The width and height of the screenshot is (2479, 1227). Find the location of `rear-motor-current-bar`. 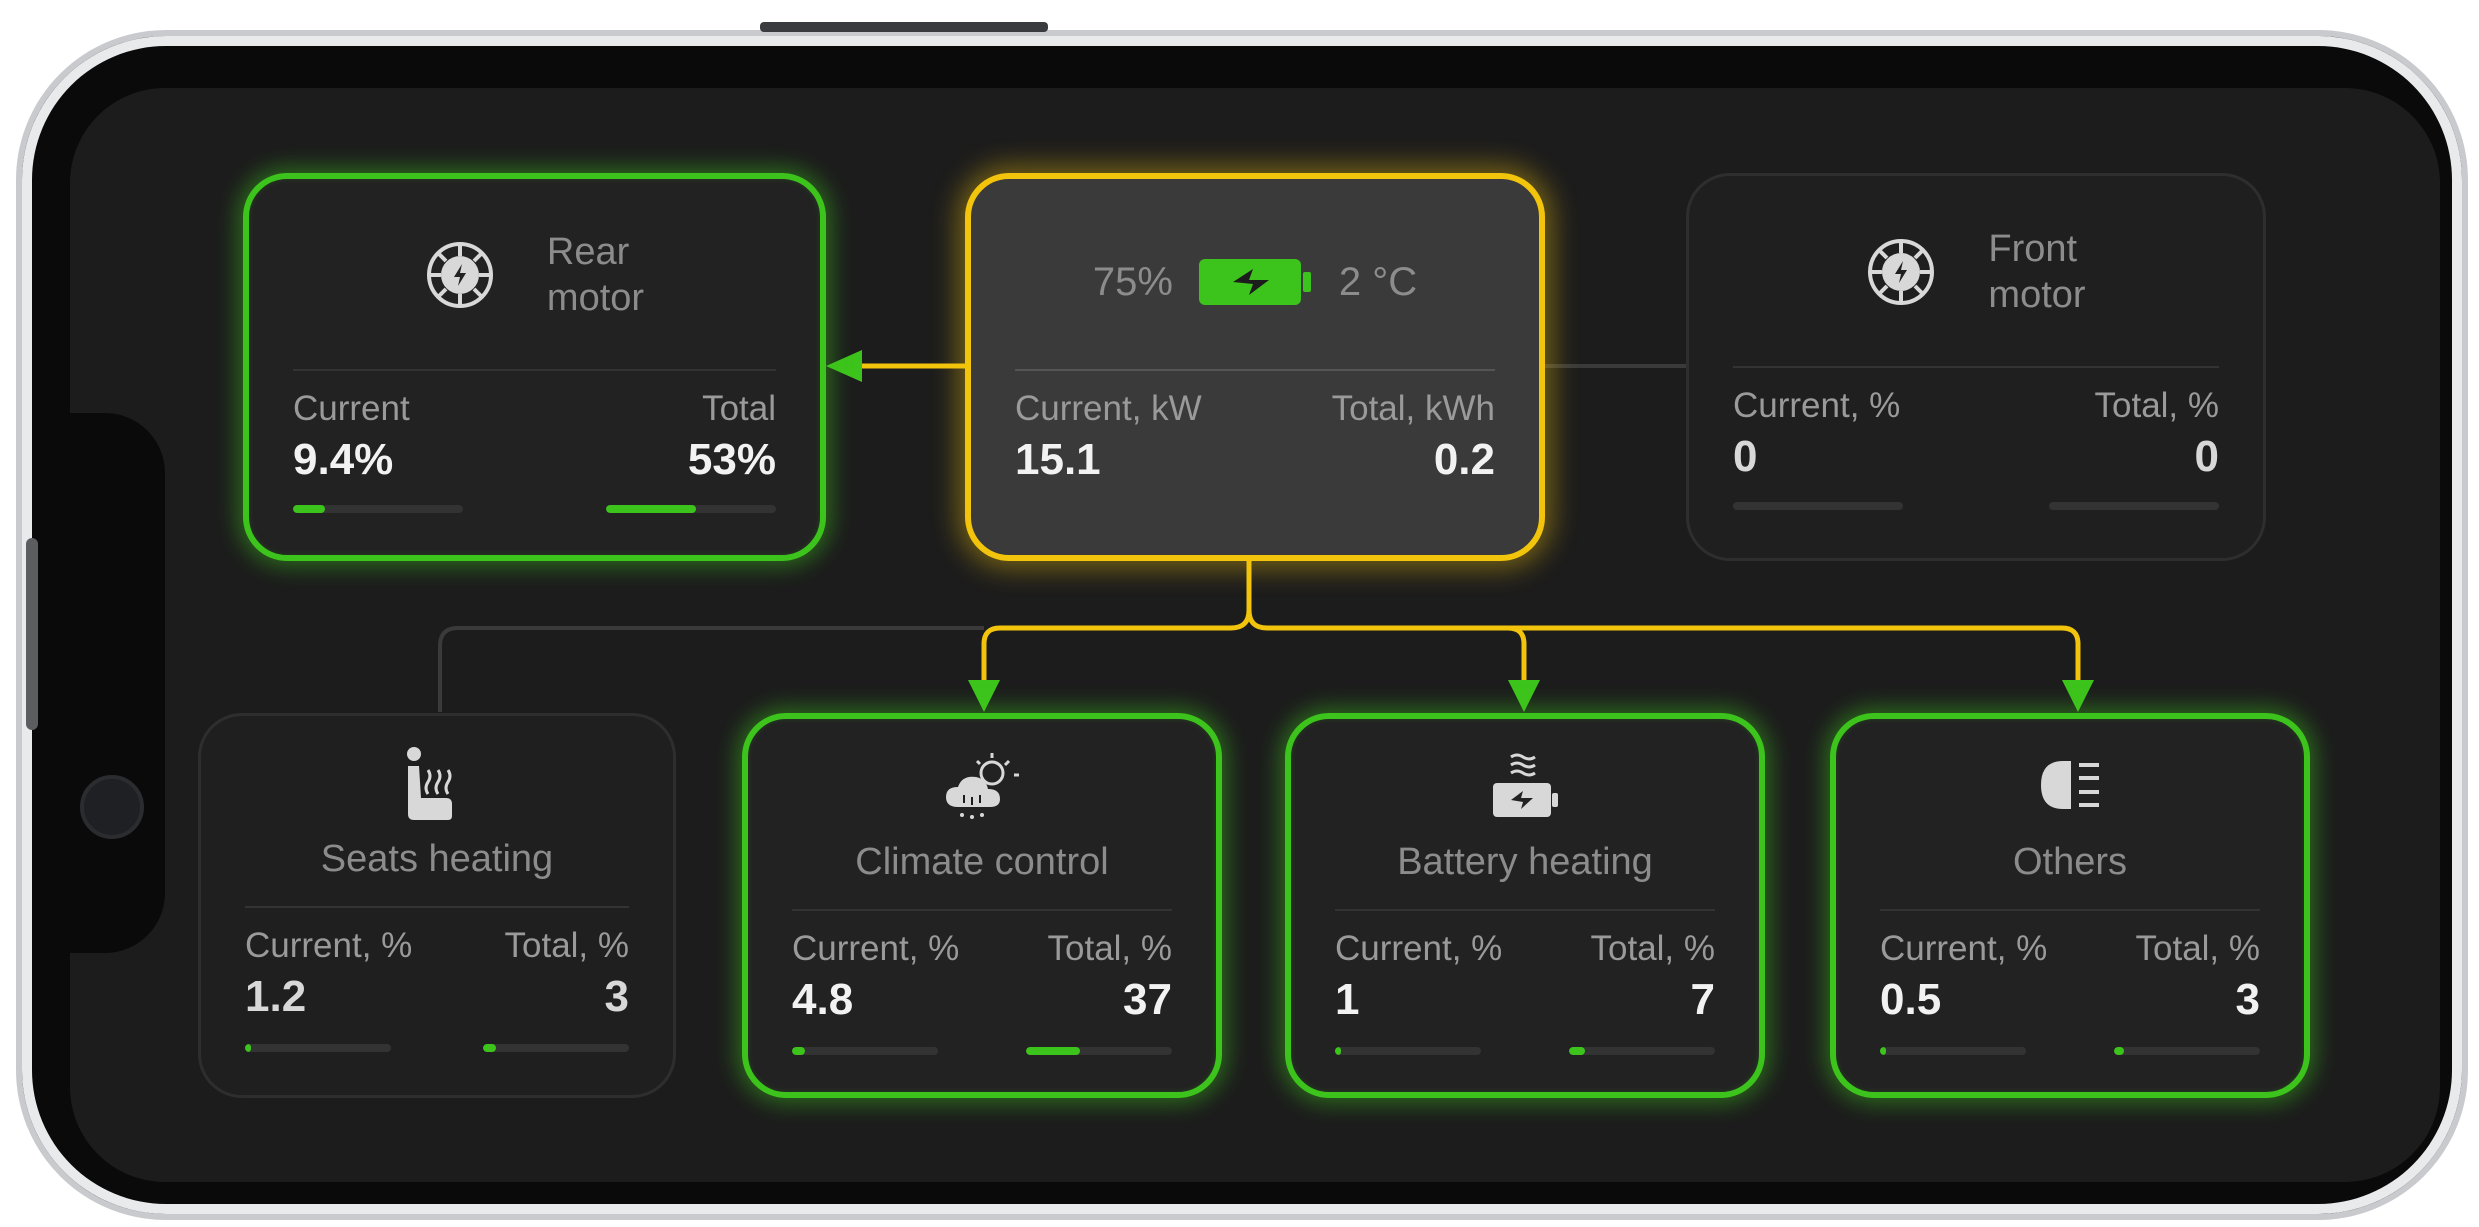

rear-motor-current-bar is located at coordinates (378, 509).